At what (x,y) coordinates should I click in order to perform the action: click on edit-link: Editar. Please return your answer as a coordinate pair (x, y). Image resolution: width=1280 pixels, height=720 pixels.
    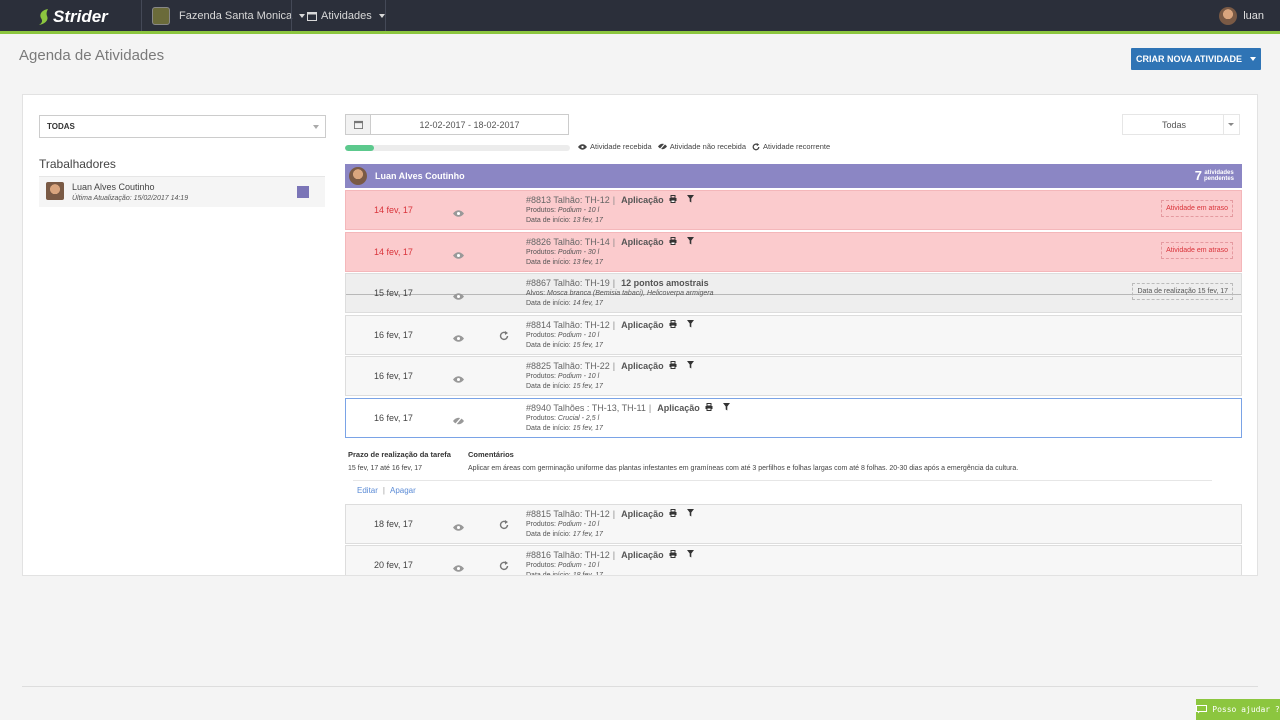
    Looking at the image, I should click on (367, 490).